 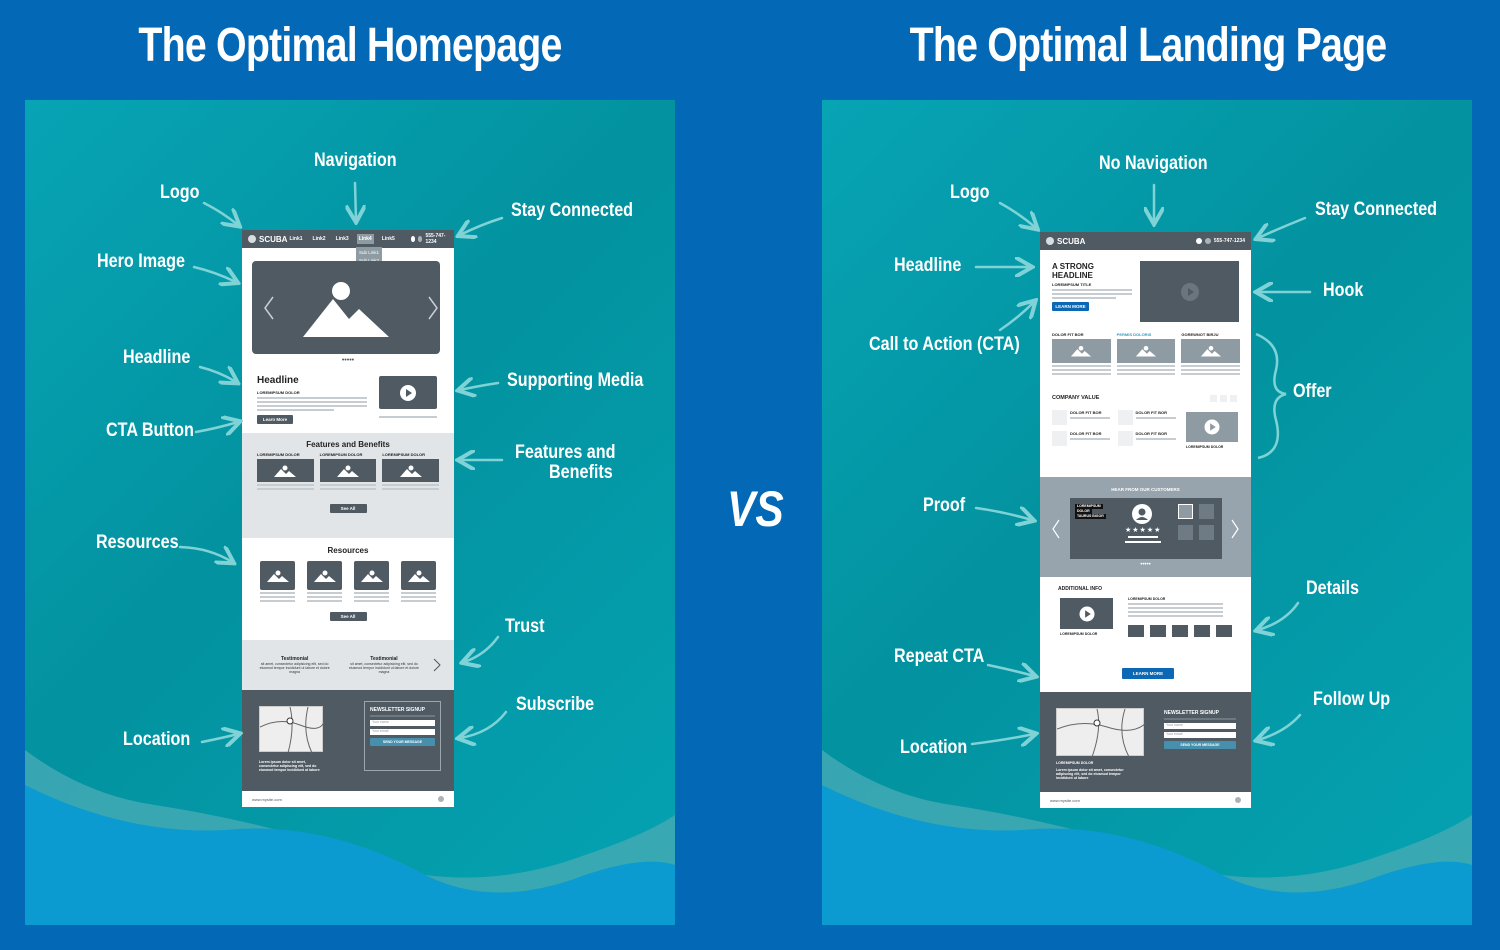 I want to click on wf-subheadline: LOREMIPSUM TITLE, so click(x=1072, y=284).